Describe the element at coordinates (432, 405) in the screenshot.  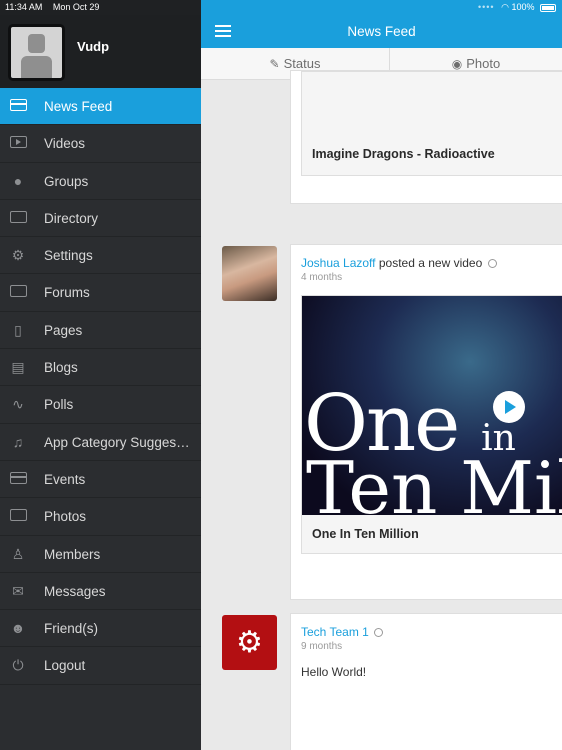
I see `video-thumbnail: One in Ten Mil` at that location.